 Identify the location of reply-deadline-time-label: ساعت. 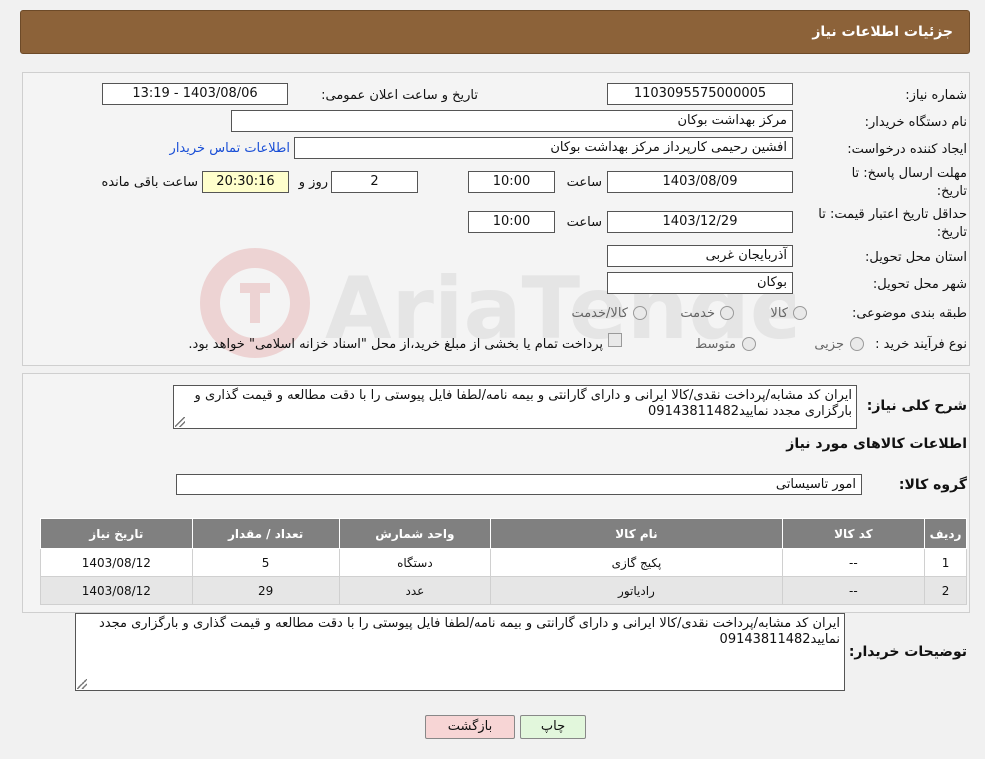
(584, 182).